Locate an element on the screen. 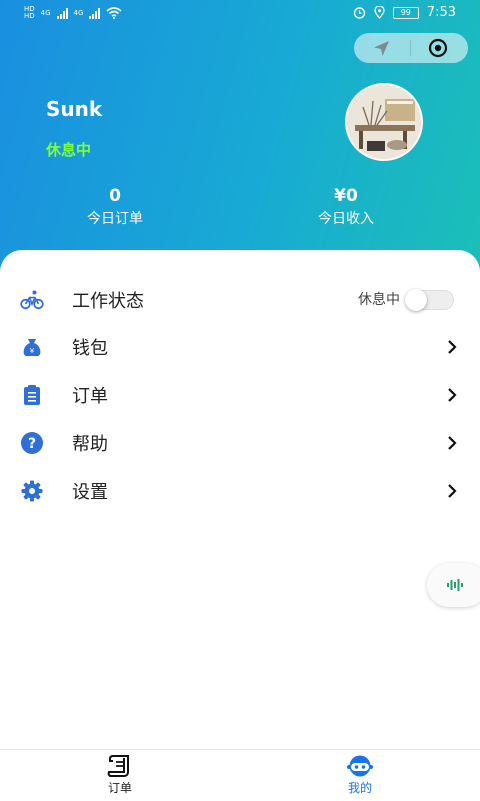 The image size is (480, 801). today-income-label: 今日收入 is located at coordinates (346, 219).